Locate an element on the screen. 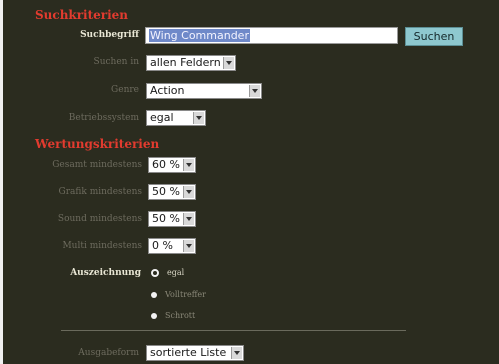 The height and width of the screenshot is (364, 499). rating-select-graphics: 50 % is located at coordinates (172, 192).